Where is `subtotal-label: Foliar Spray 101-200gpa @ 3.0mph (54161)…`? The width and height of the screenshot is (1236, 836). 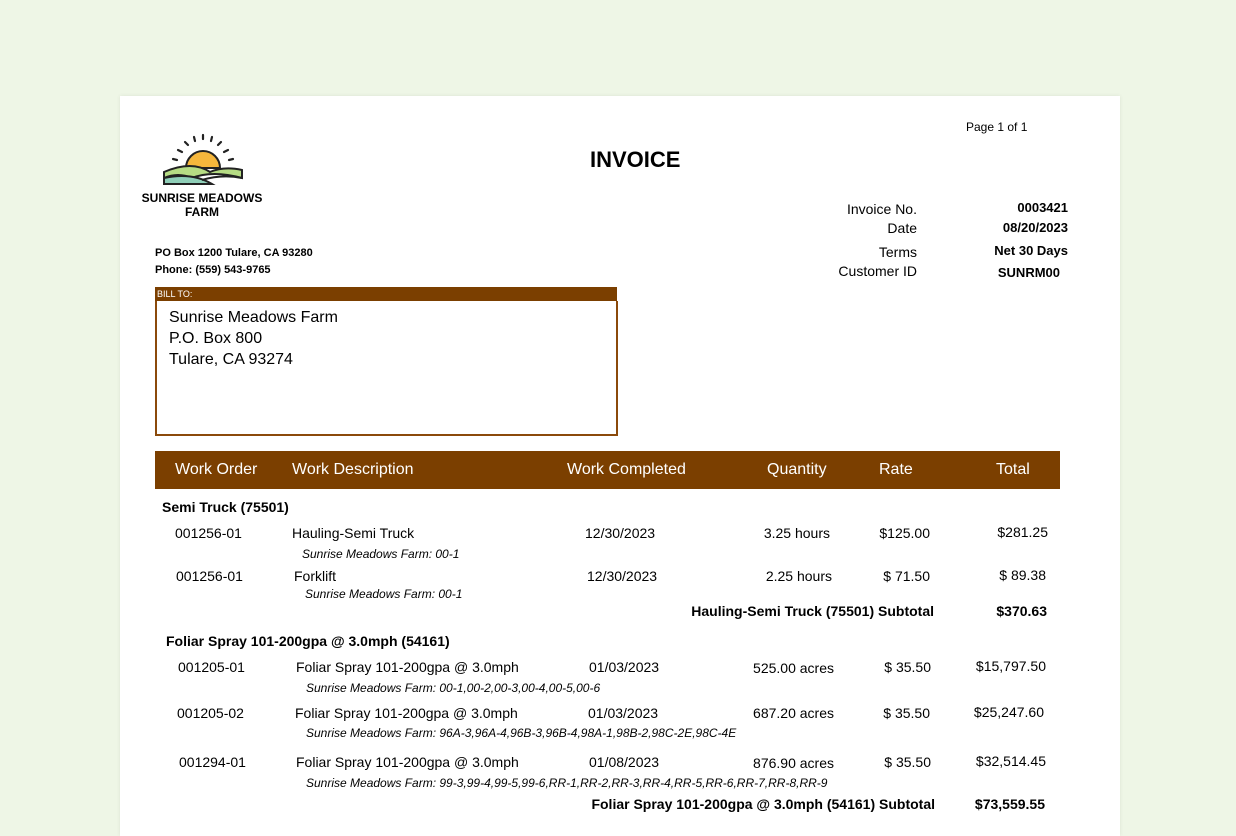 subtotal-label: Foliar Spray 101-200gpa @ 3.0mph (54161)… is located at coordinates (763, 804).